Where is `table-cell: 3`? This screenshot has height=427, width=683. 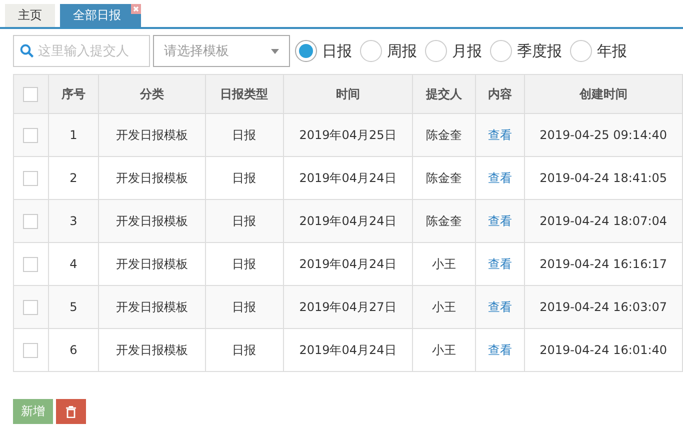
table-cell: 3 is located at coordinates (73, 221).